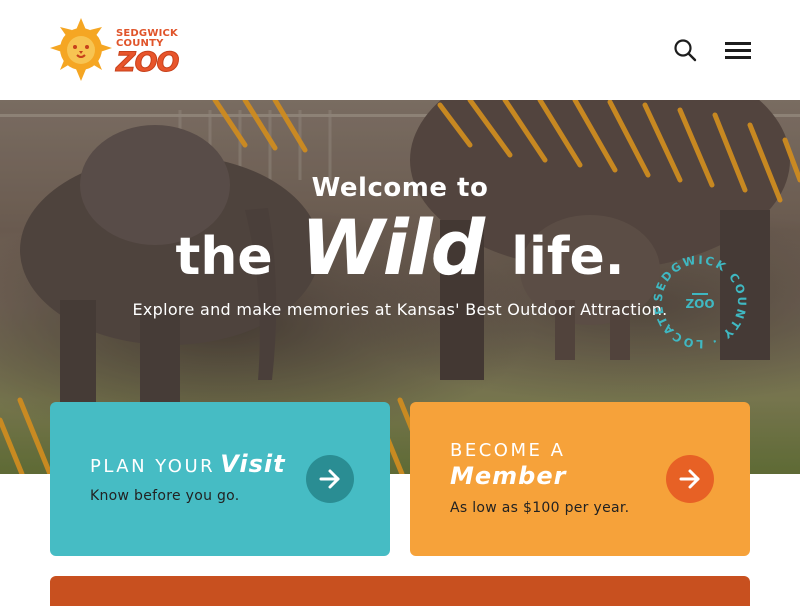  Describe the element at coordinates (508, 476) in the screenshot. I see `member-card-emphasis: Member` at that location.